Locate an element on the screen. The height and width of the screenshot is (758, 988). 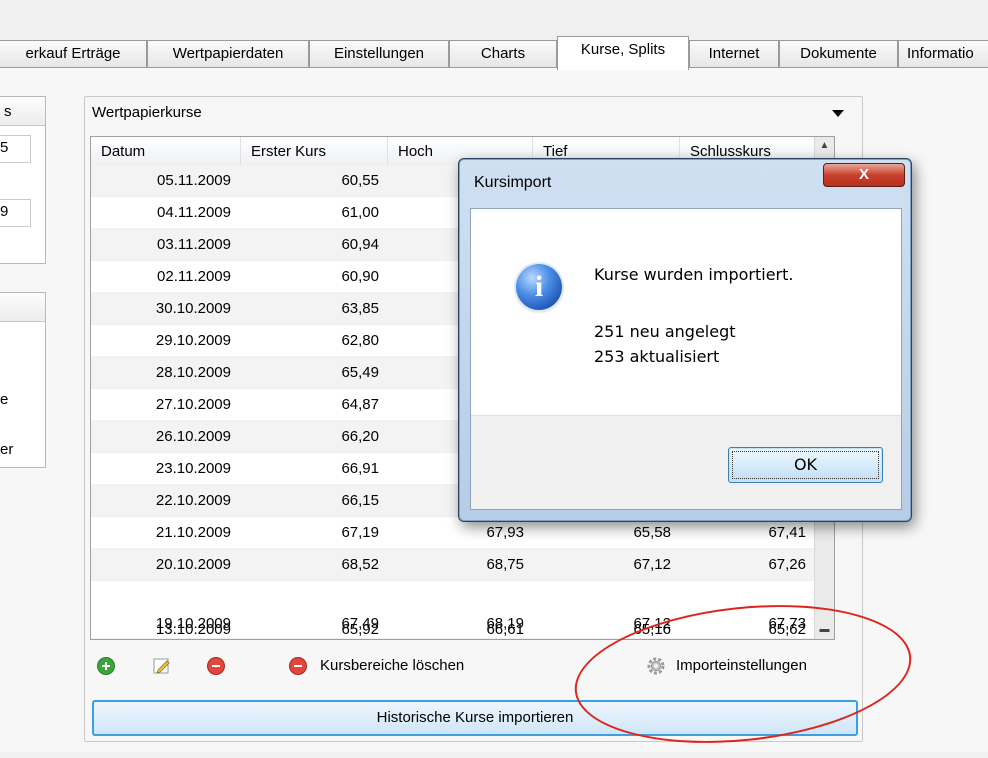
ok-button: OK is located at coordinates (805, 465).